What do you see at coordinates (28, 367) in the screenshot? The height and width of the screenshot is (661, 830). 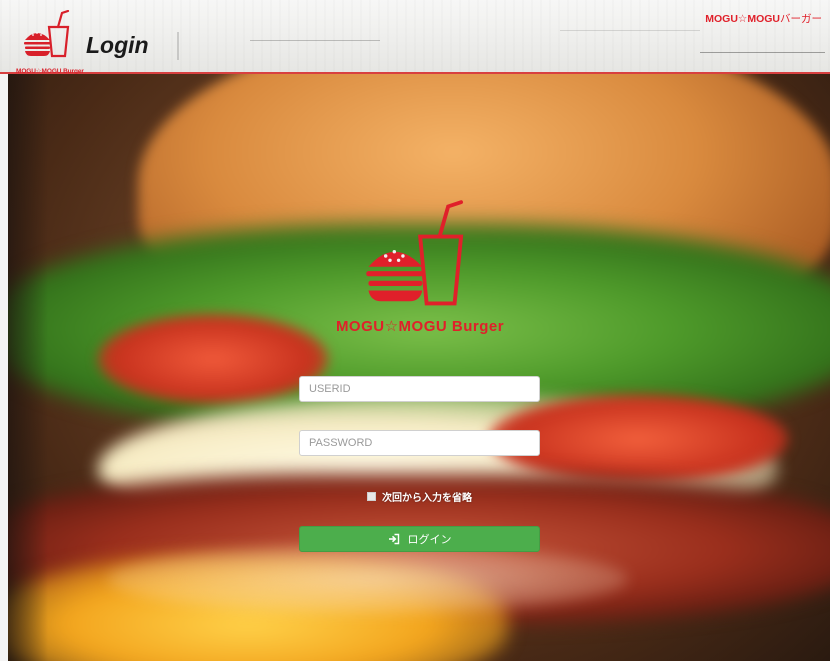 I see `hero-vignette` at bounding box center [28, 367].